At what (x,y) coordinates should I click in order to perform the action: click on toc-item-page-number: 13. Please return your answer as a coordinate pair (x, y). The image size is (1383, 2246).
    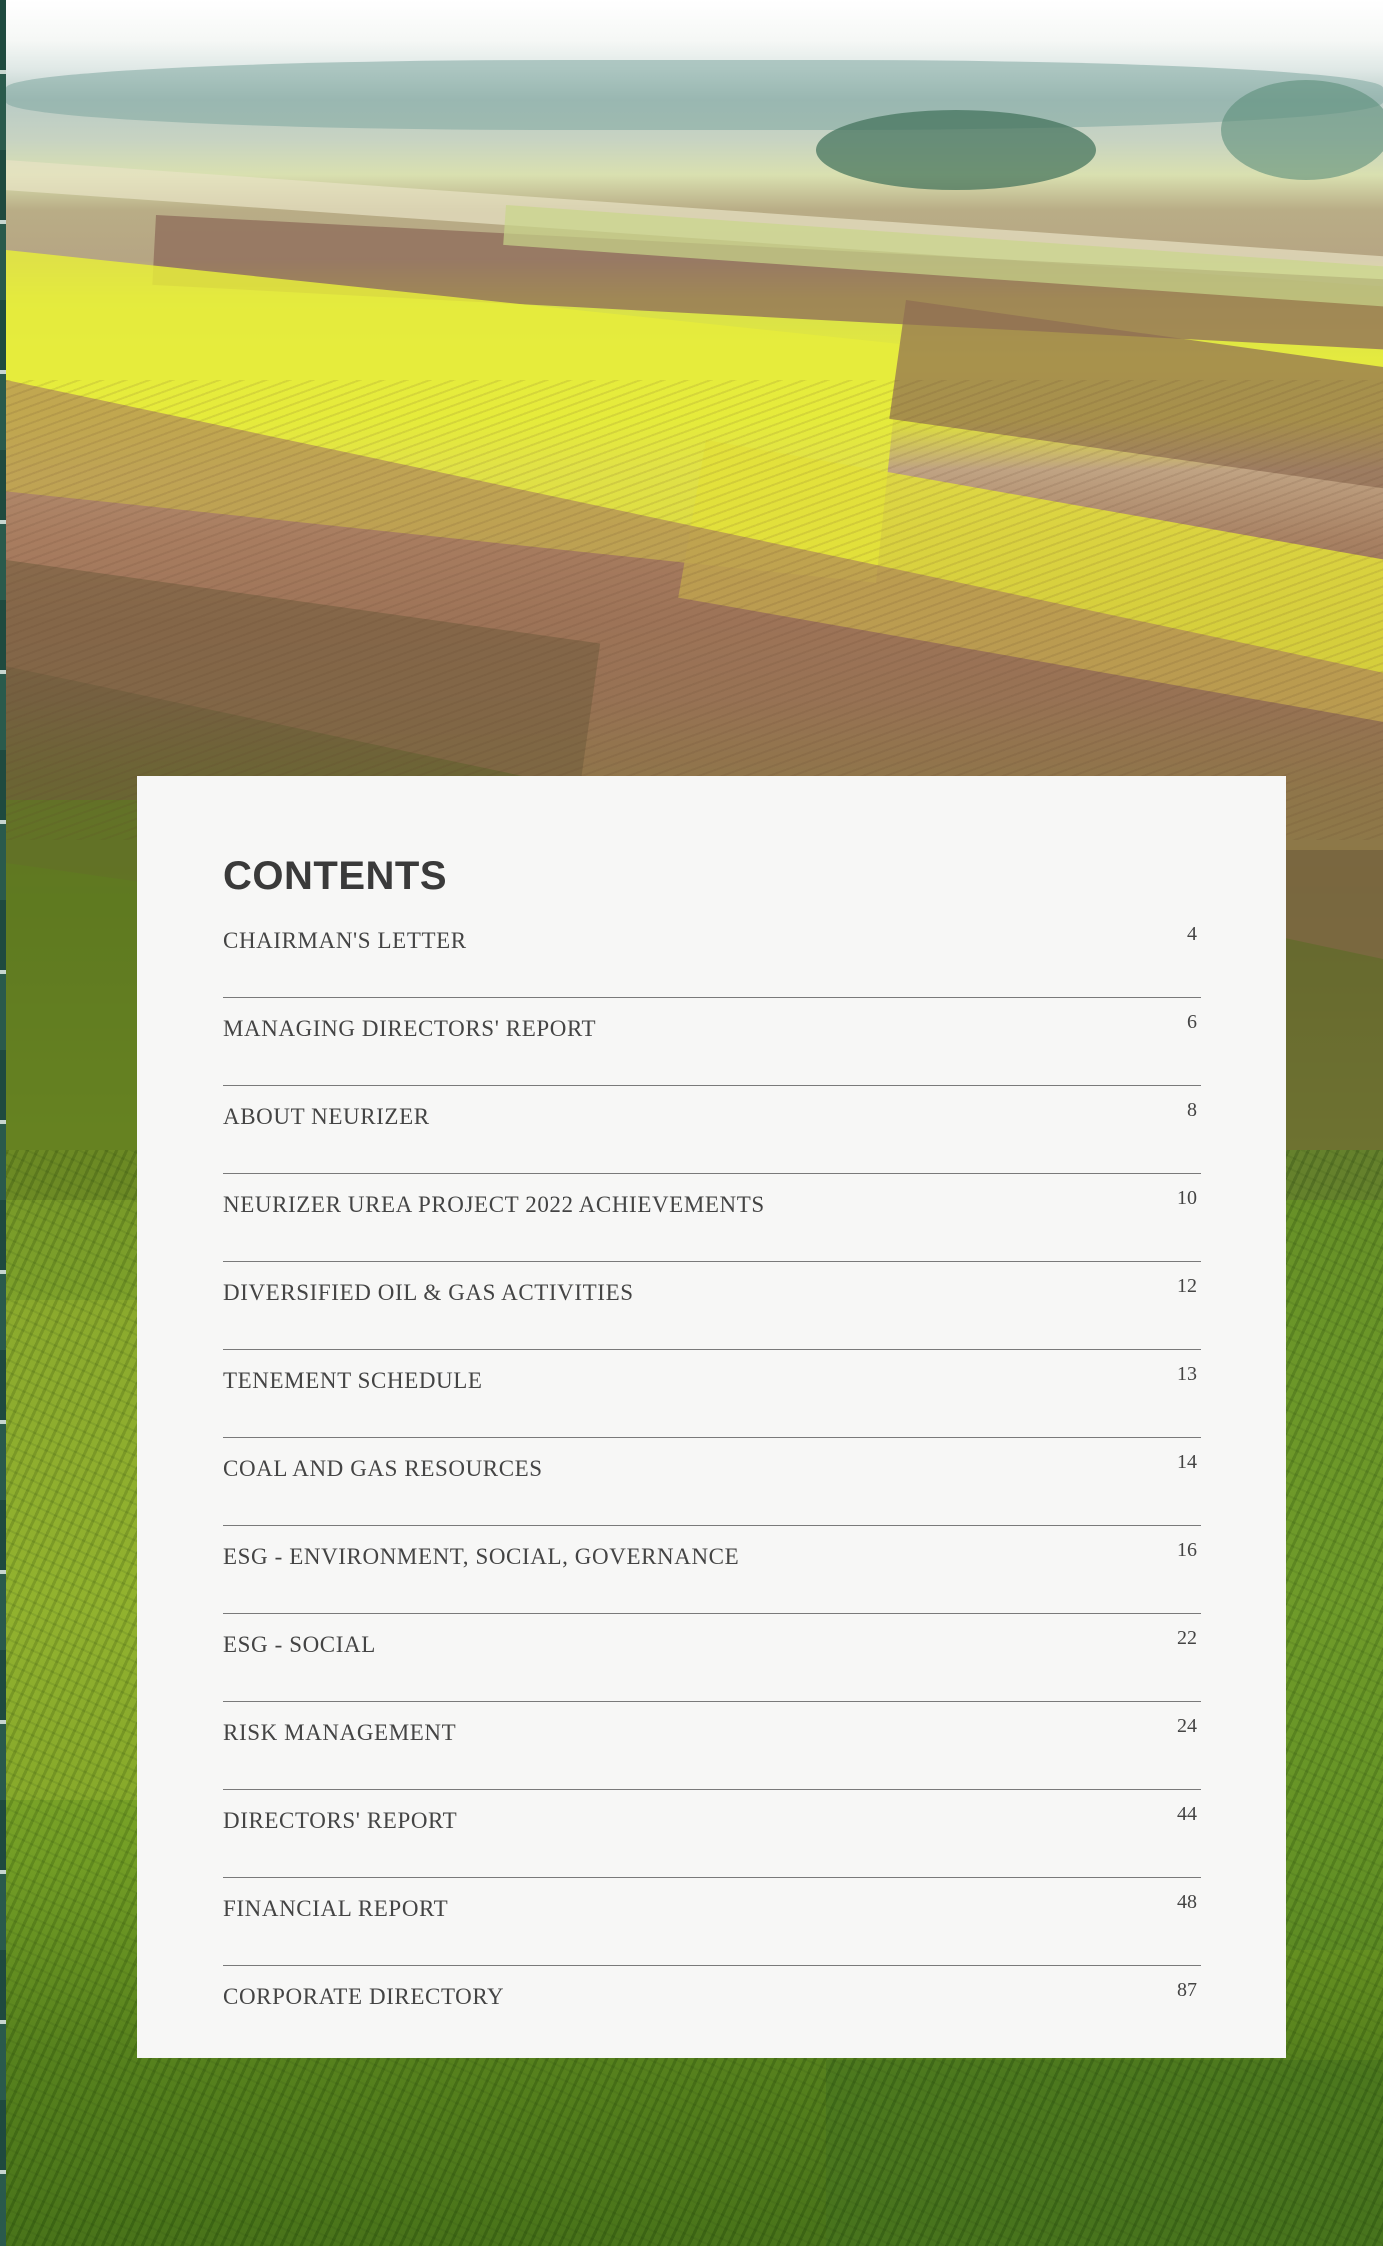
    Looking at the image, I should click on (1187, 1374).